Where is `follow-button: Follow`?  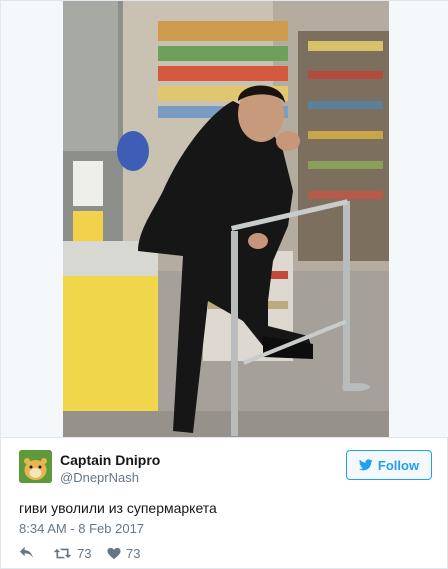 follow-button: Follow is located at coordinates (389, 465).